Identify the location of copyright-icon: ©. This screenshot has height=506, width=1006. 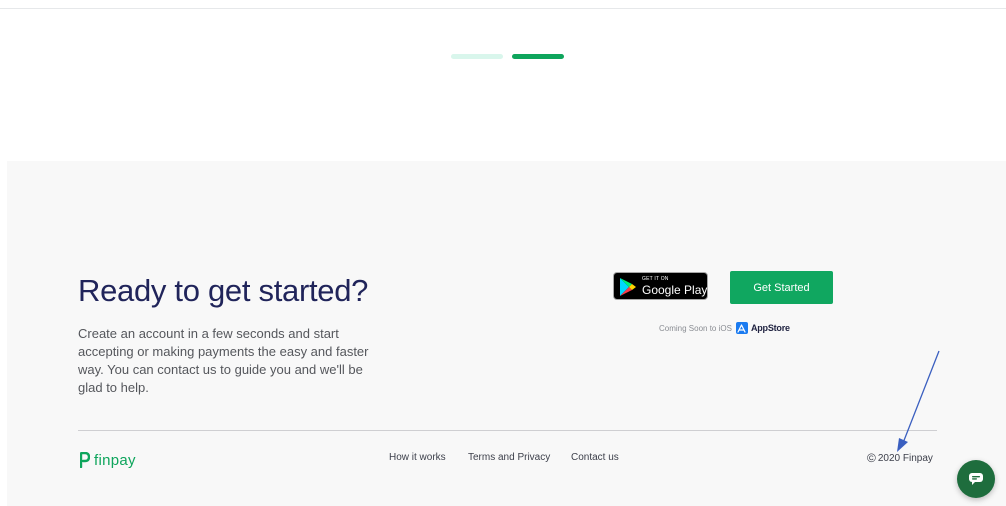
(871, 458).